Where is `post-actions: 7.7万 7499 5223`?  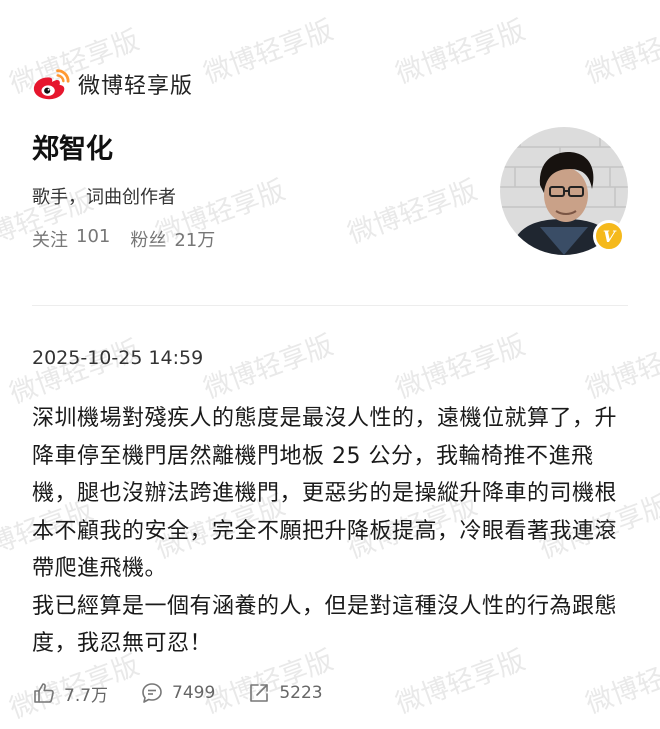 post-actions: 7.7万 7499 5223 is located at coordinates (193, 693).